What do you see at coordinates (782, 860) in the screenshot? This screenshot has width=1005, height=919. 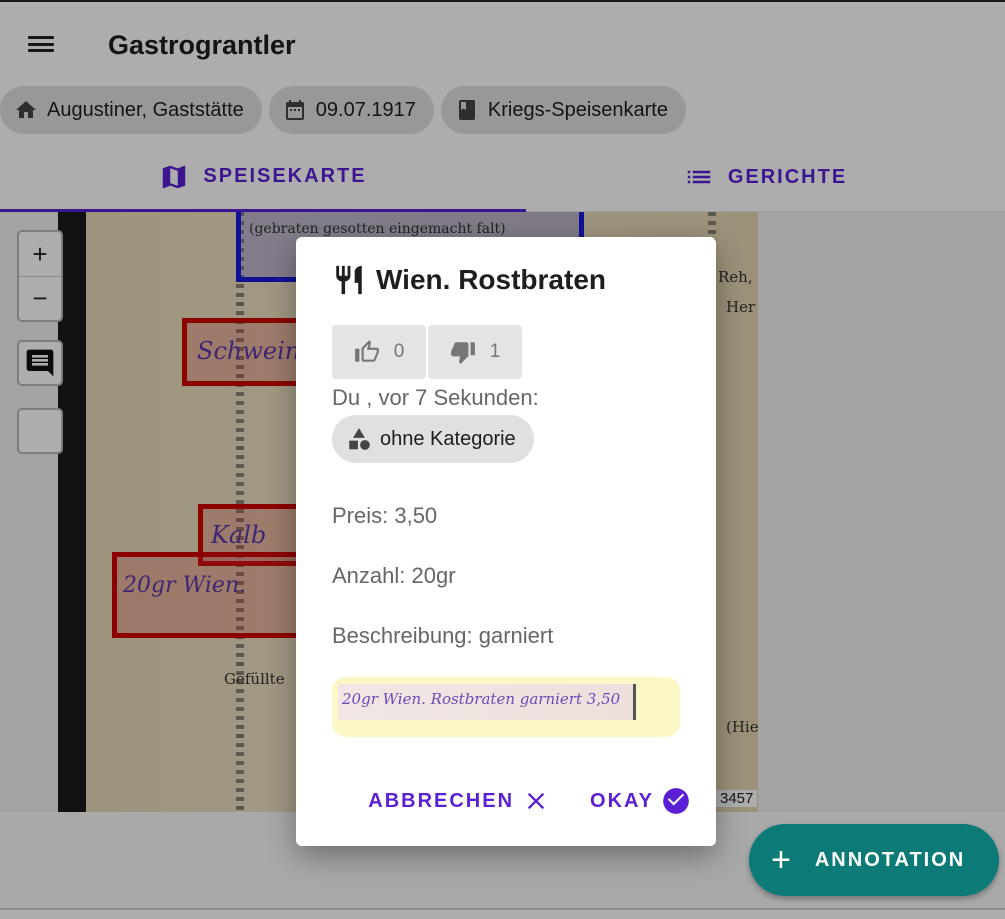 I see `plus-icon: +` at bounding box center [782, 860].